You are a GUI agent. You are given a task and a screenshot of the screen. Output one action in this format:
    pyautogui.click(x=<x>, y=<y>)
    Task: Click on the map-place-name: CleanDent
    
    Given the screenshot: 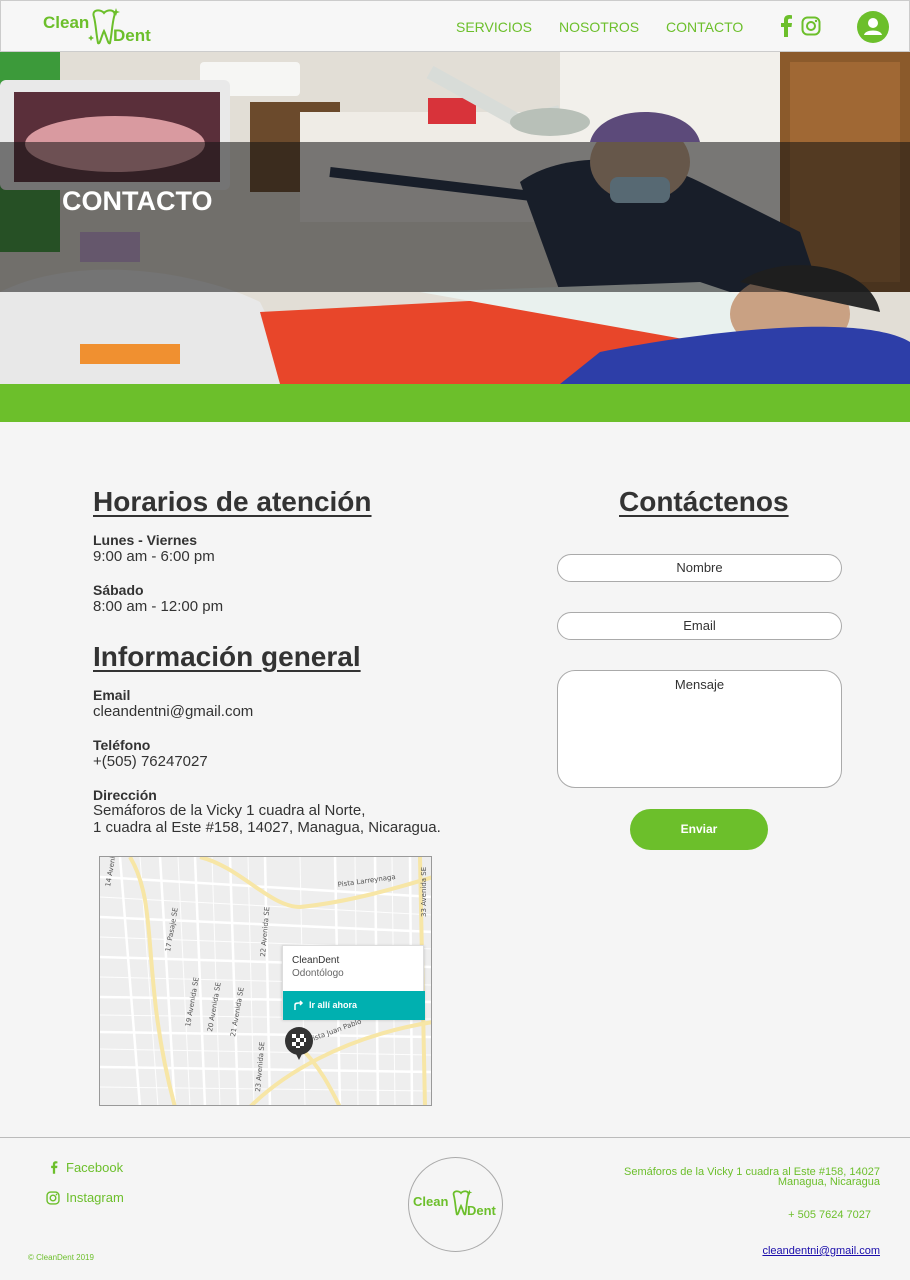 What is the action you would take?
    pyautogui.click(x=316, y=960)
    